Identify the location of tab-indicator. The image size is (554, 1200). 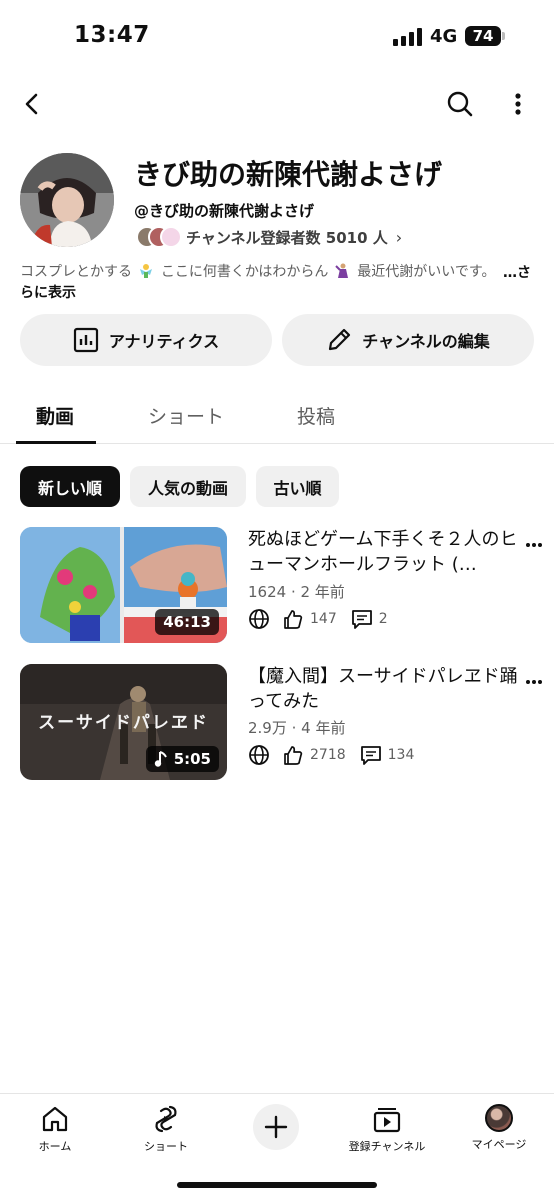
(56, 442).